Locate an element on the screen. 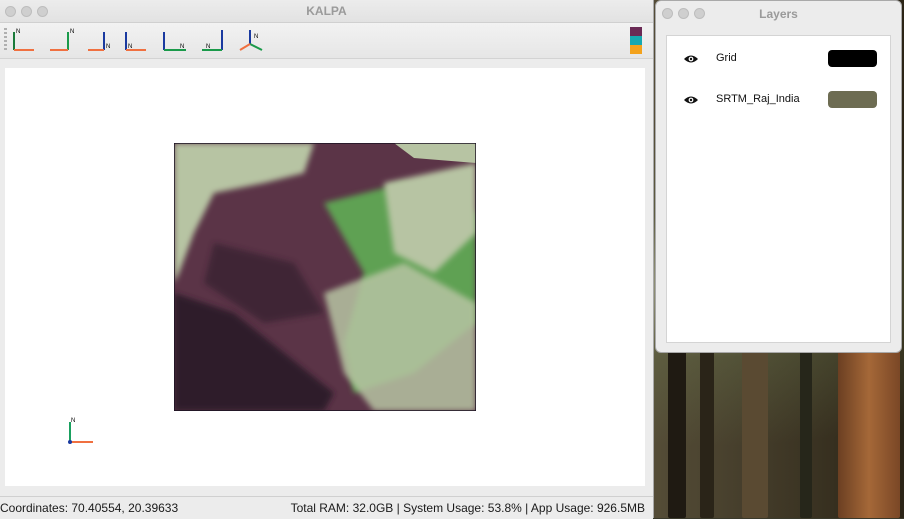 The height and width of the screenshot is (519, 904). axis-indicator: N is located at coordinates (83, 432).